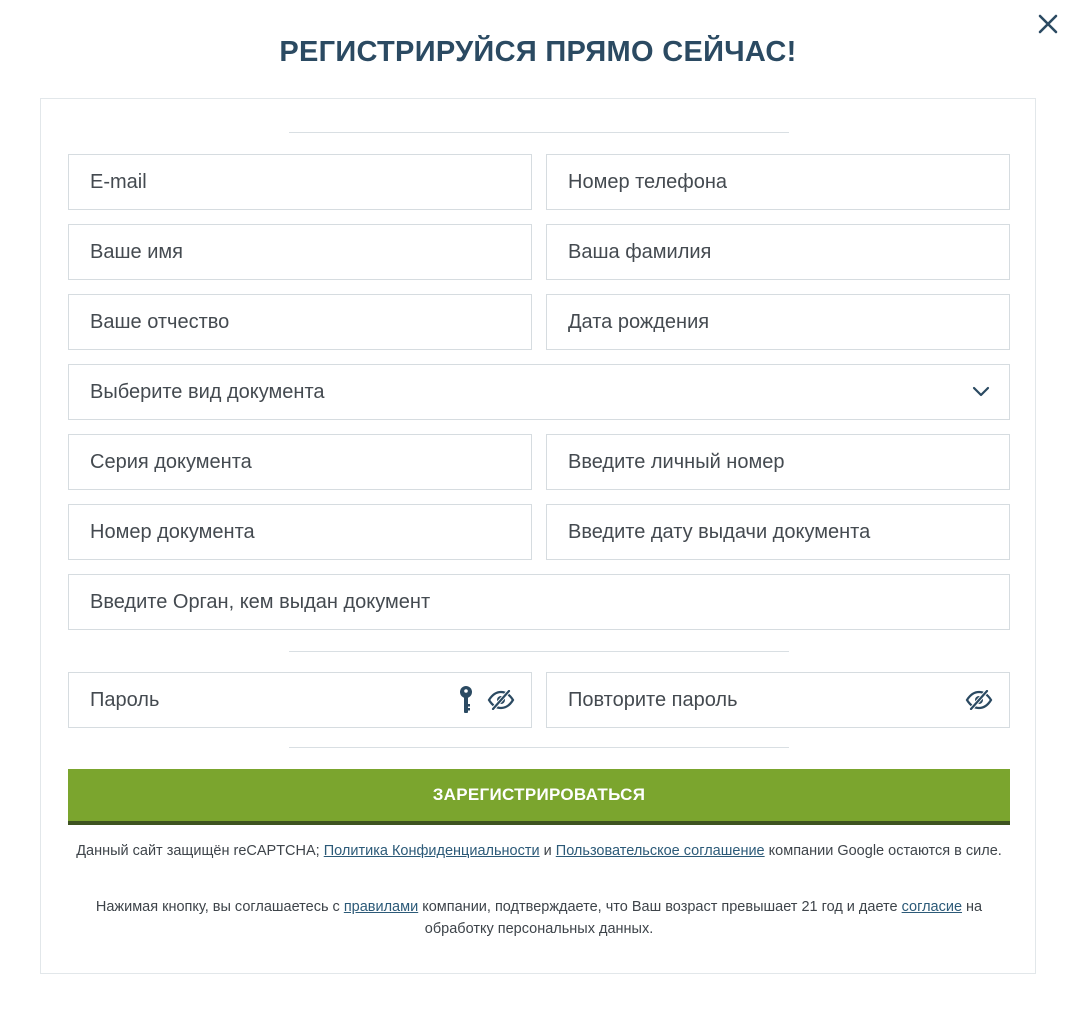 Image resolution: width=1076 pixels, height=1012 pixels. Describe the element at coordinates (547, 851) in the screenshot. I see `recaptcha-note-and: и` at that location.